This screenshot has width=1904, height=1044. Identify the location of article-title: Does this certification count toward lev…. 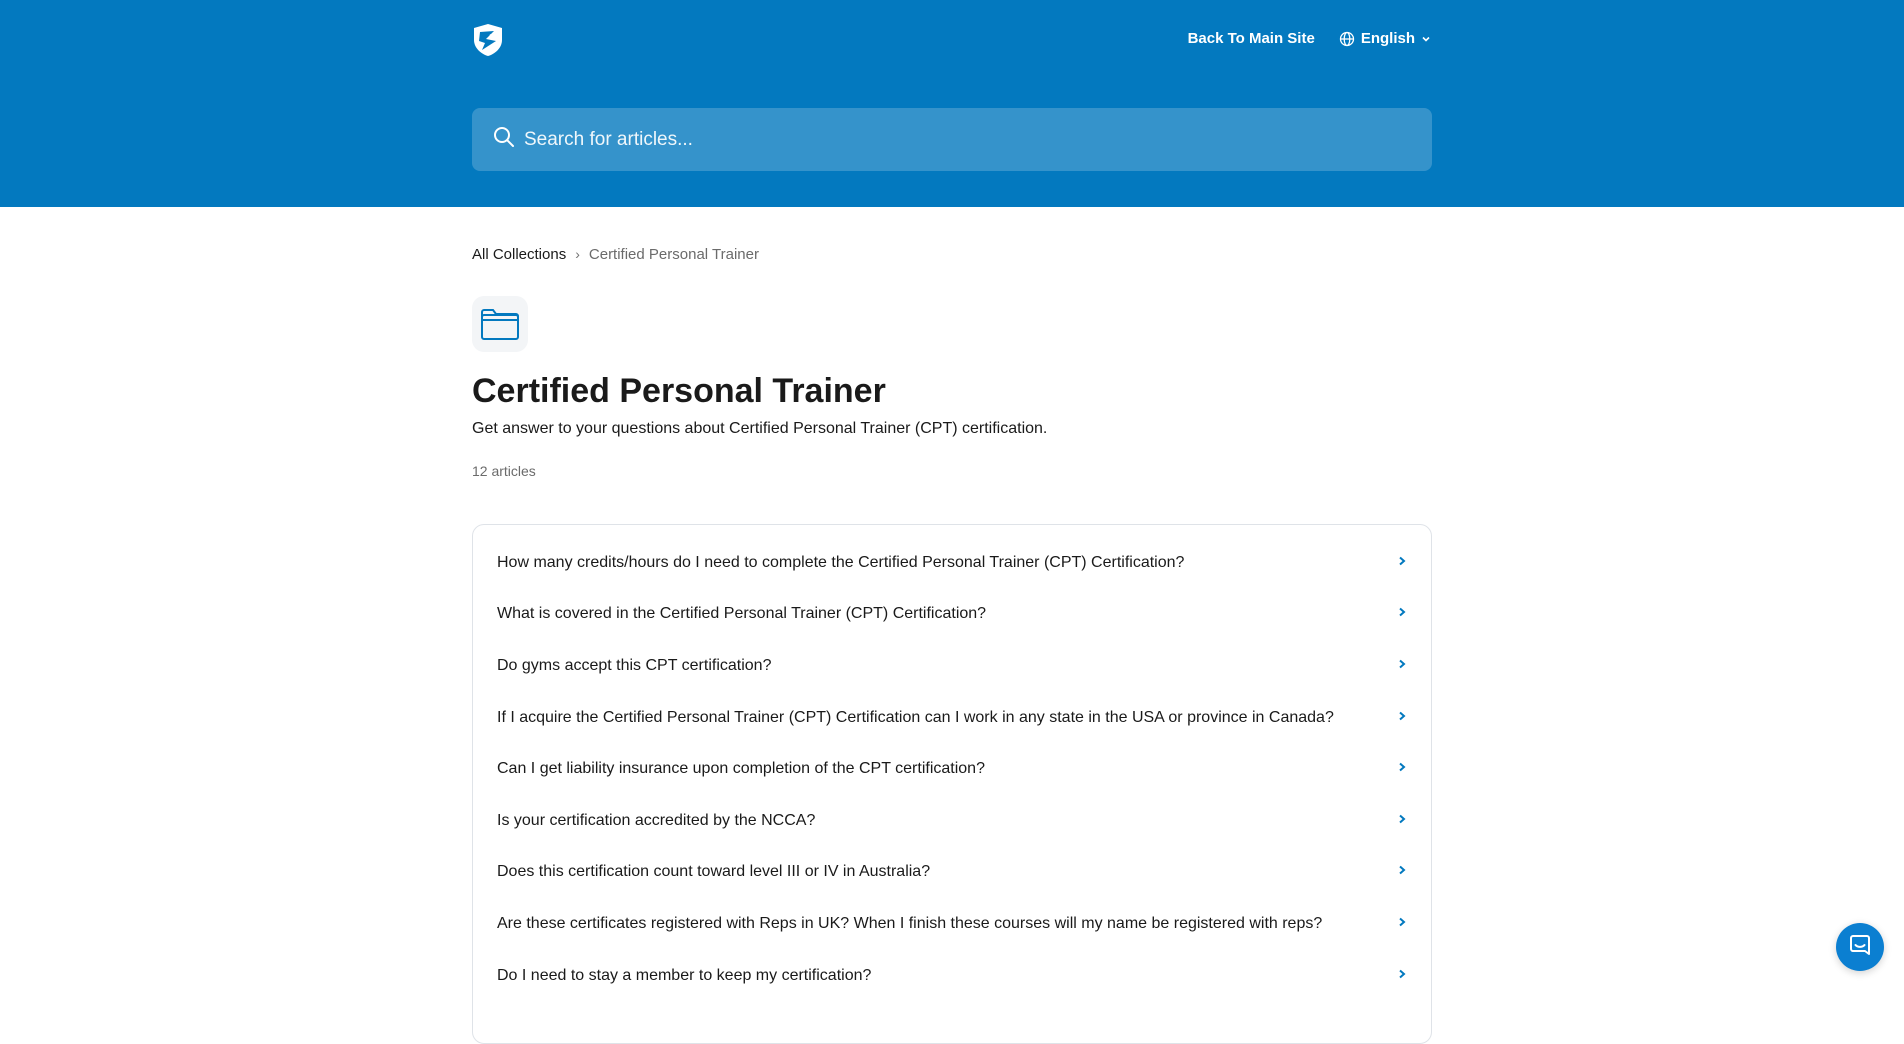
(714, 872).